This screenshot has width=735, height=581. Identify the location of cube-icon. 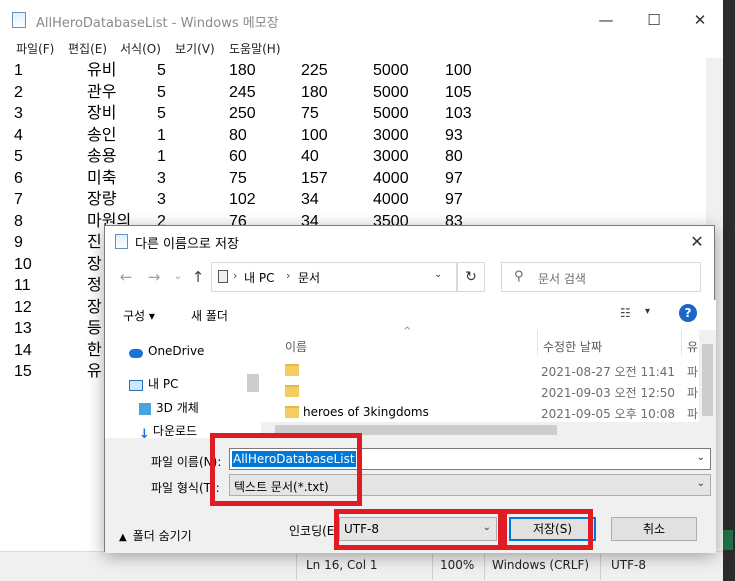
(145, 409).